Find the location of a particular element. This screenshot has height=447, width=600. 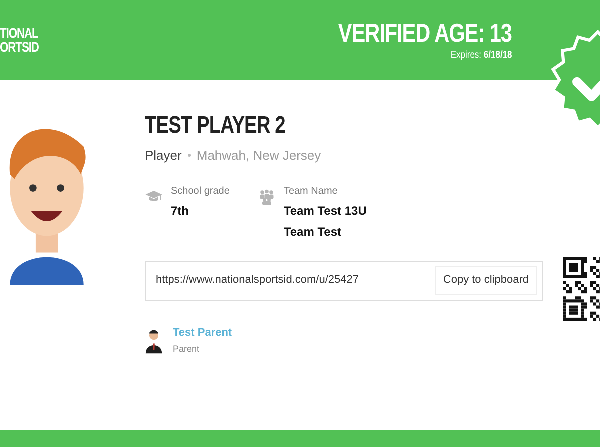

player-role: Player is located at coordinates (163, 156).